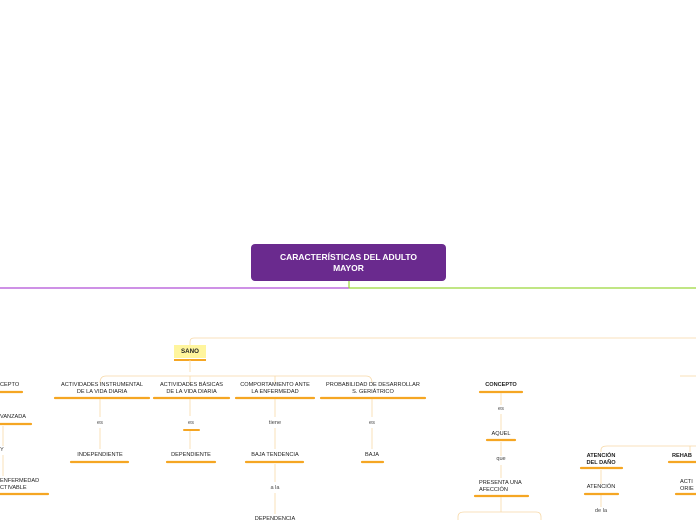 The image size is (696, 523). I want to click on node-aquel: AQUEL, so click(501, 434).